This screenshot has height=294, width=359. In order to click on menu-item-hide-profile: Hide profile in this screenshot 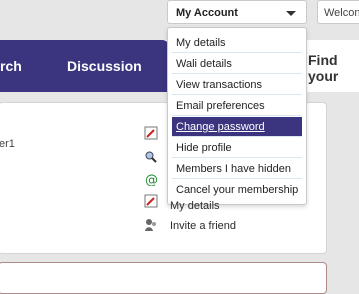, I will do `click(237, 148)`.